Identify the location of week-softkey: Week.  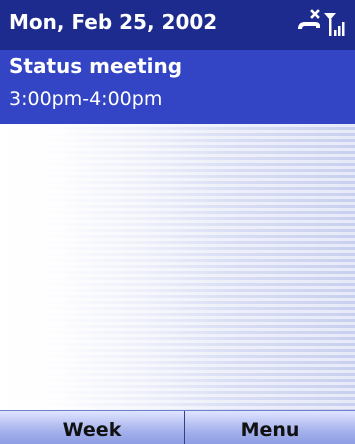
(92, 427).